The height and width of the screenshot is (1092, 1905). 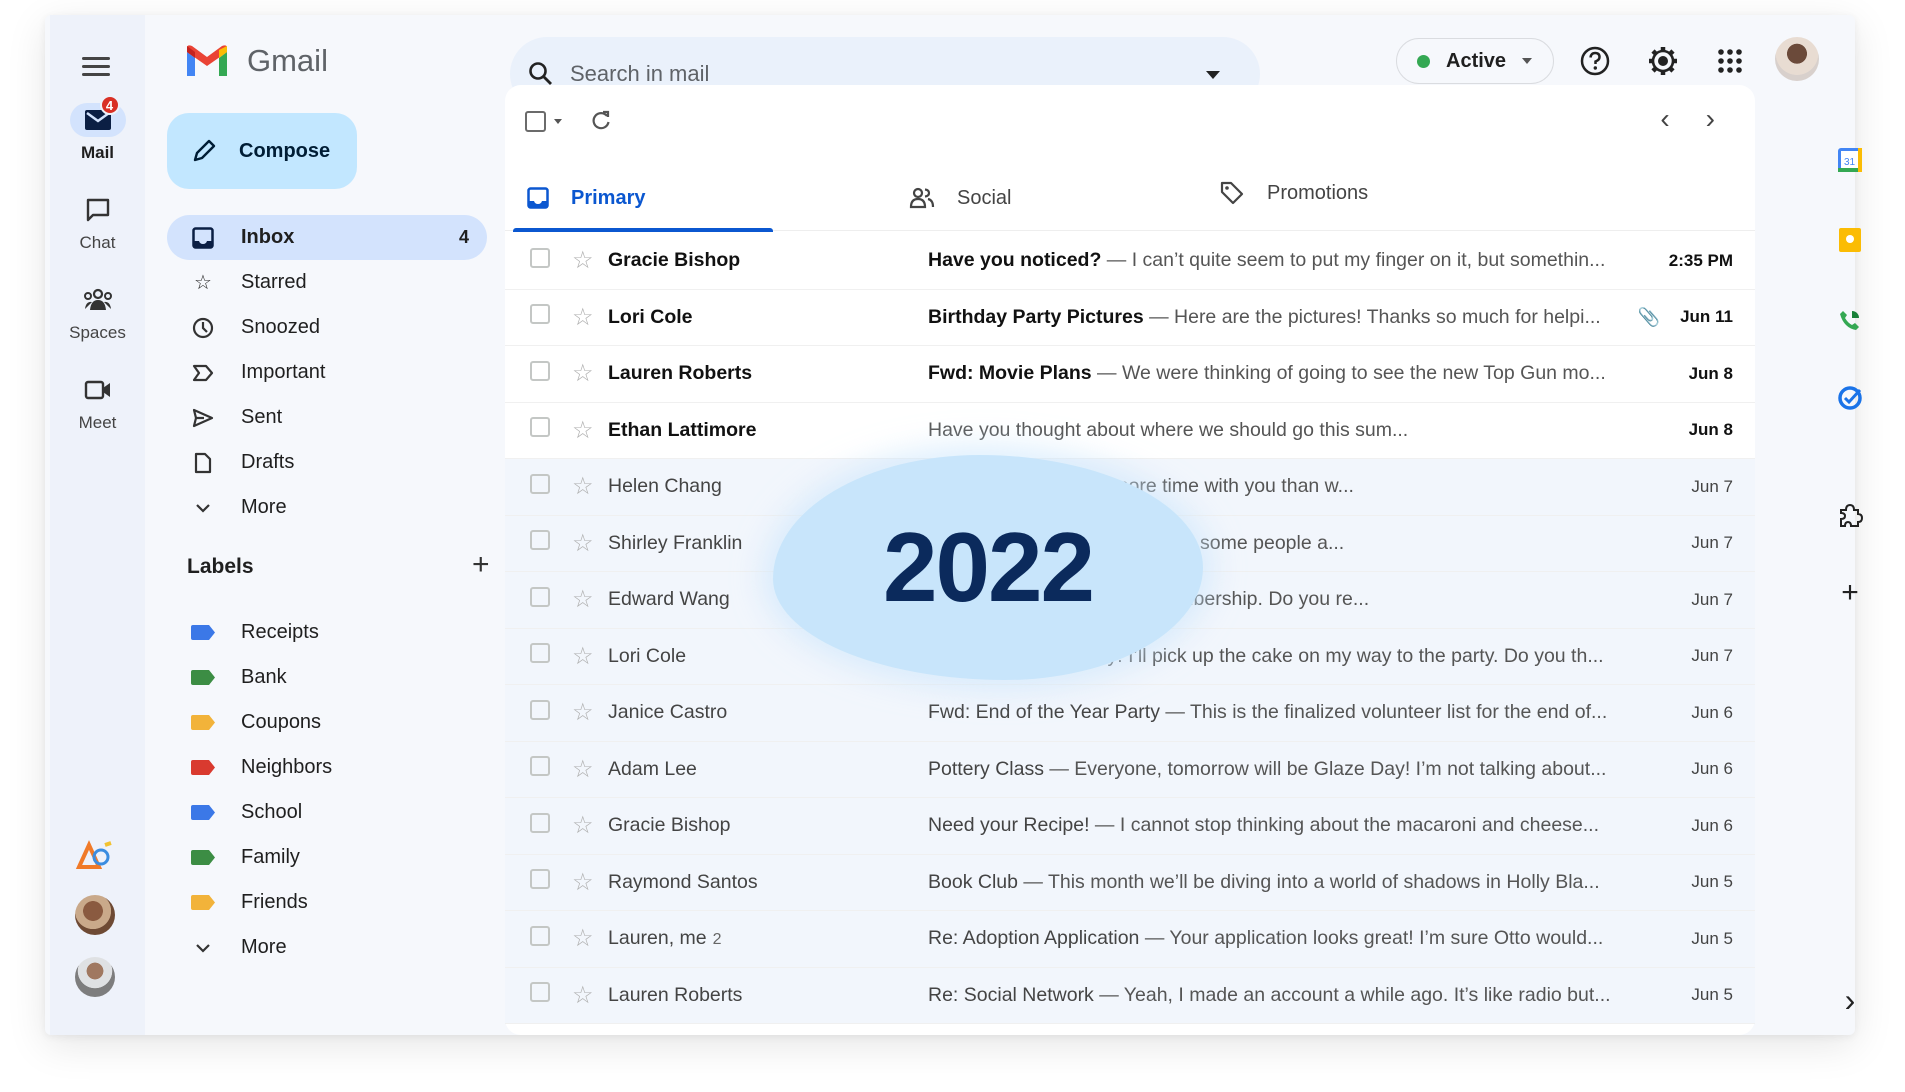 I want to click on subject: Need your Recipe!, so click(x=1009, y=825).